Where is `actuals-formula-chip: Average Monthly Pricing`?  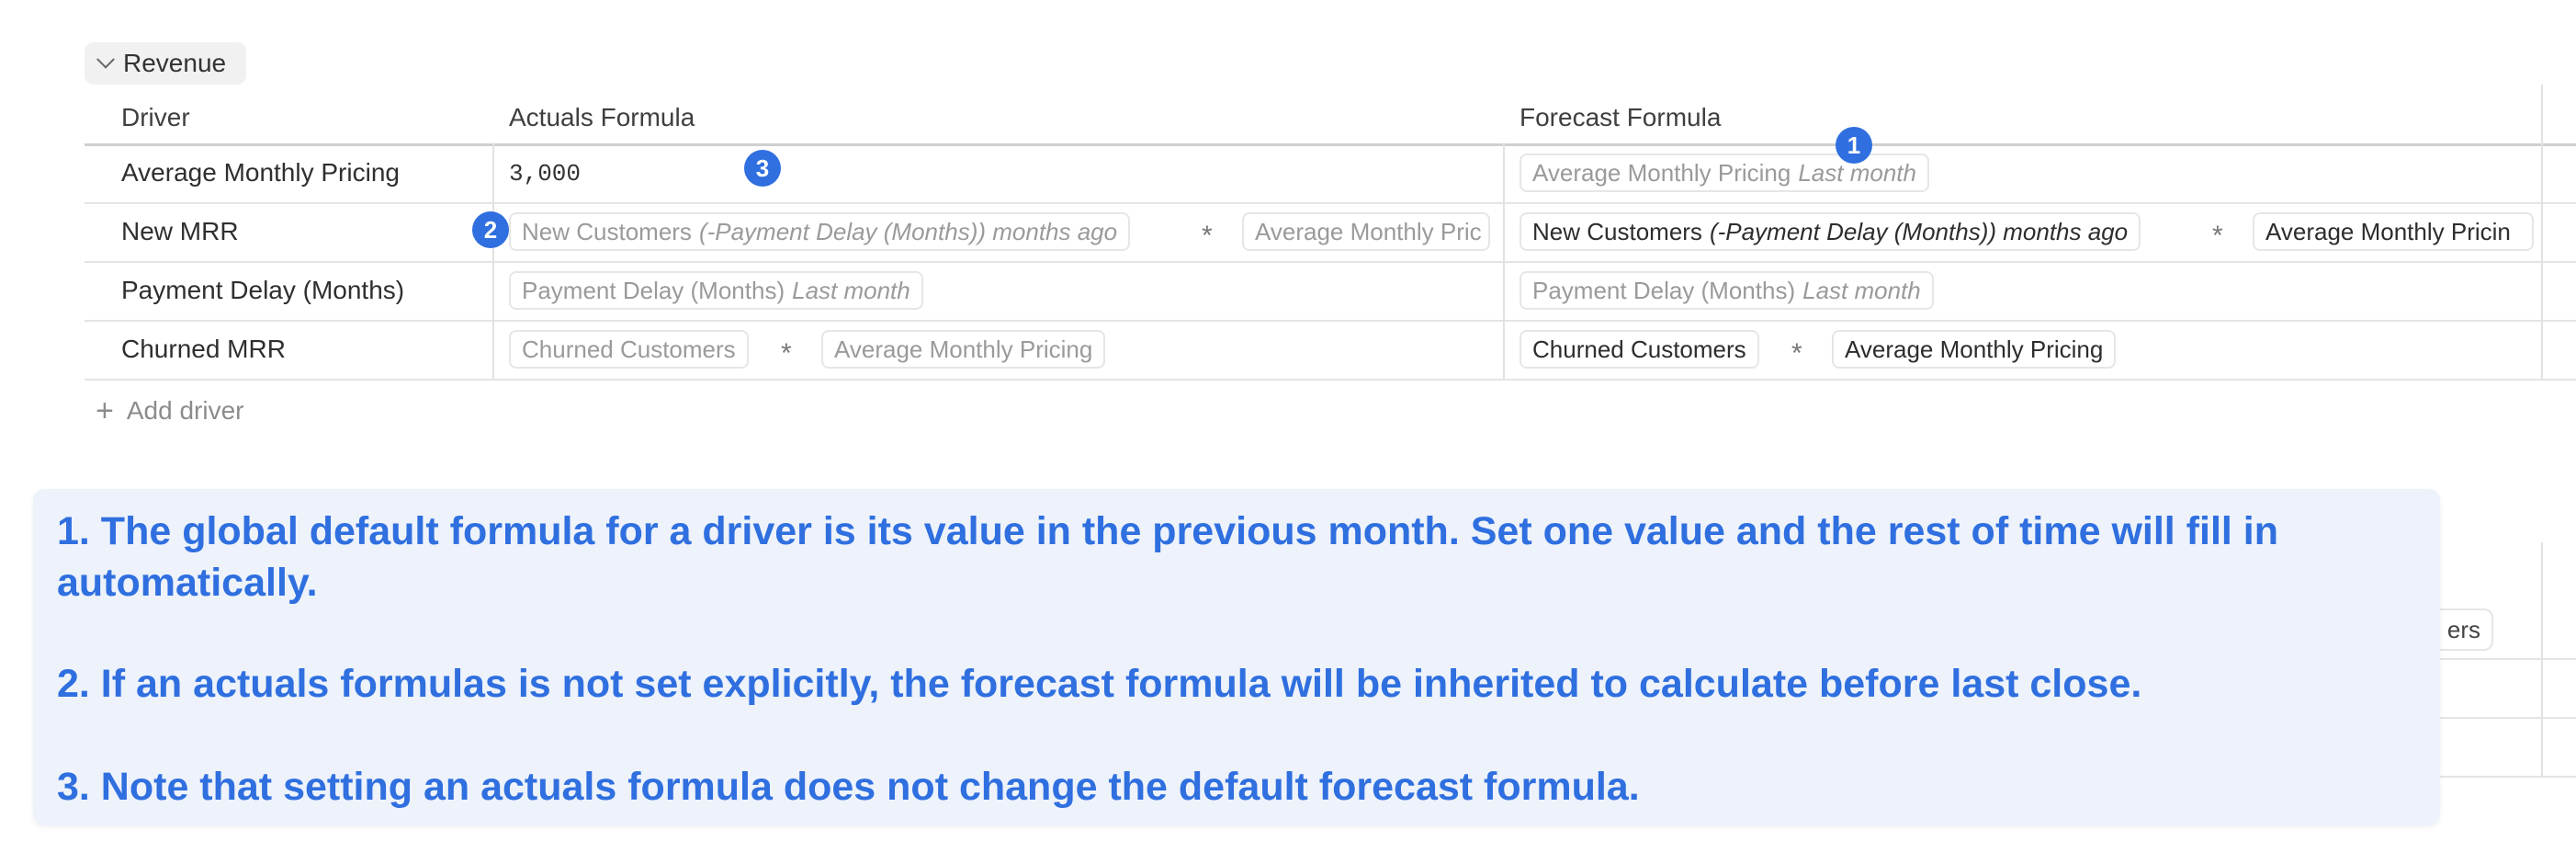
actuals-formula-chip: Average Monthly Pricing is located at coordinates (963, 350).